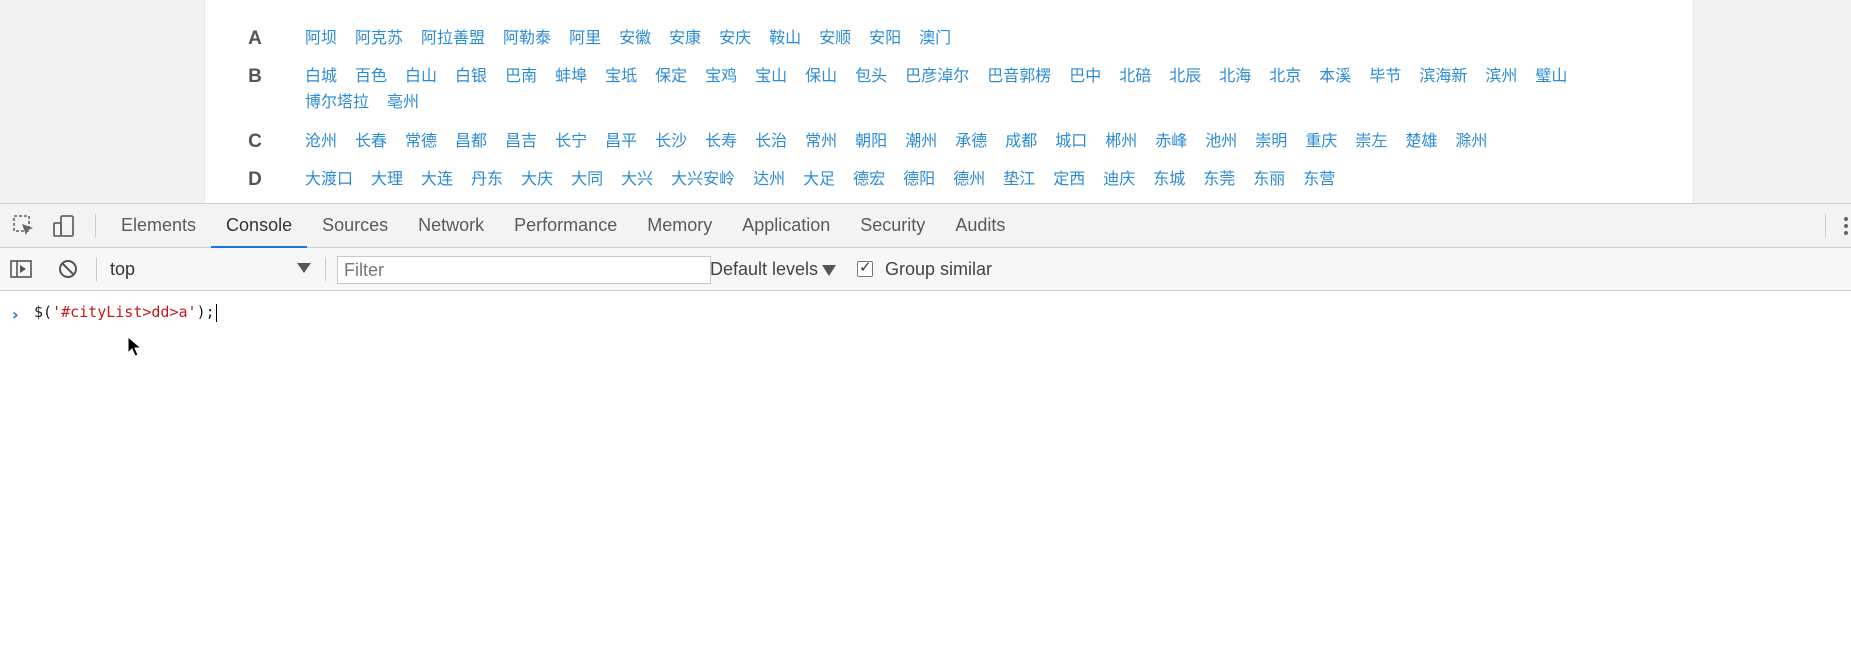  Describe the element at coordinates (524, 270) in the screenshot. I see `filter-input` at that location.